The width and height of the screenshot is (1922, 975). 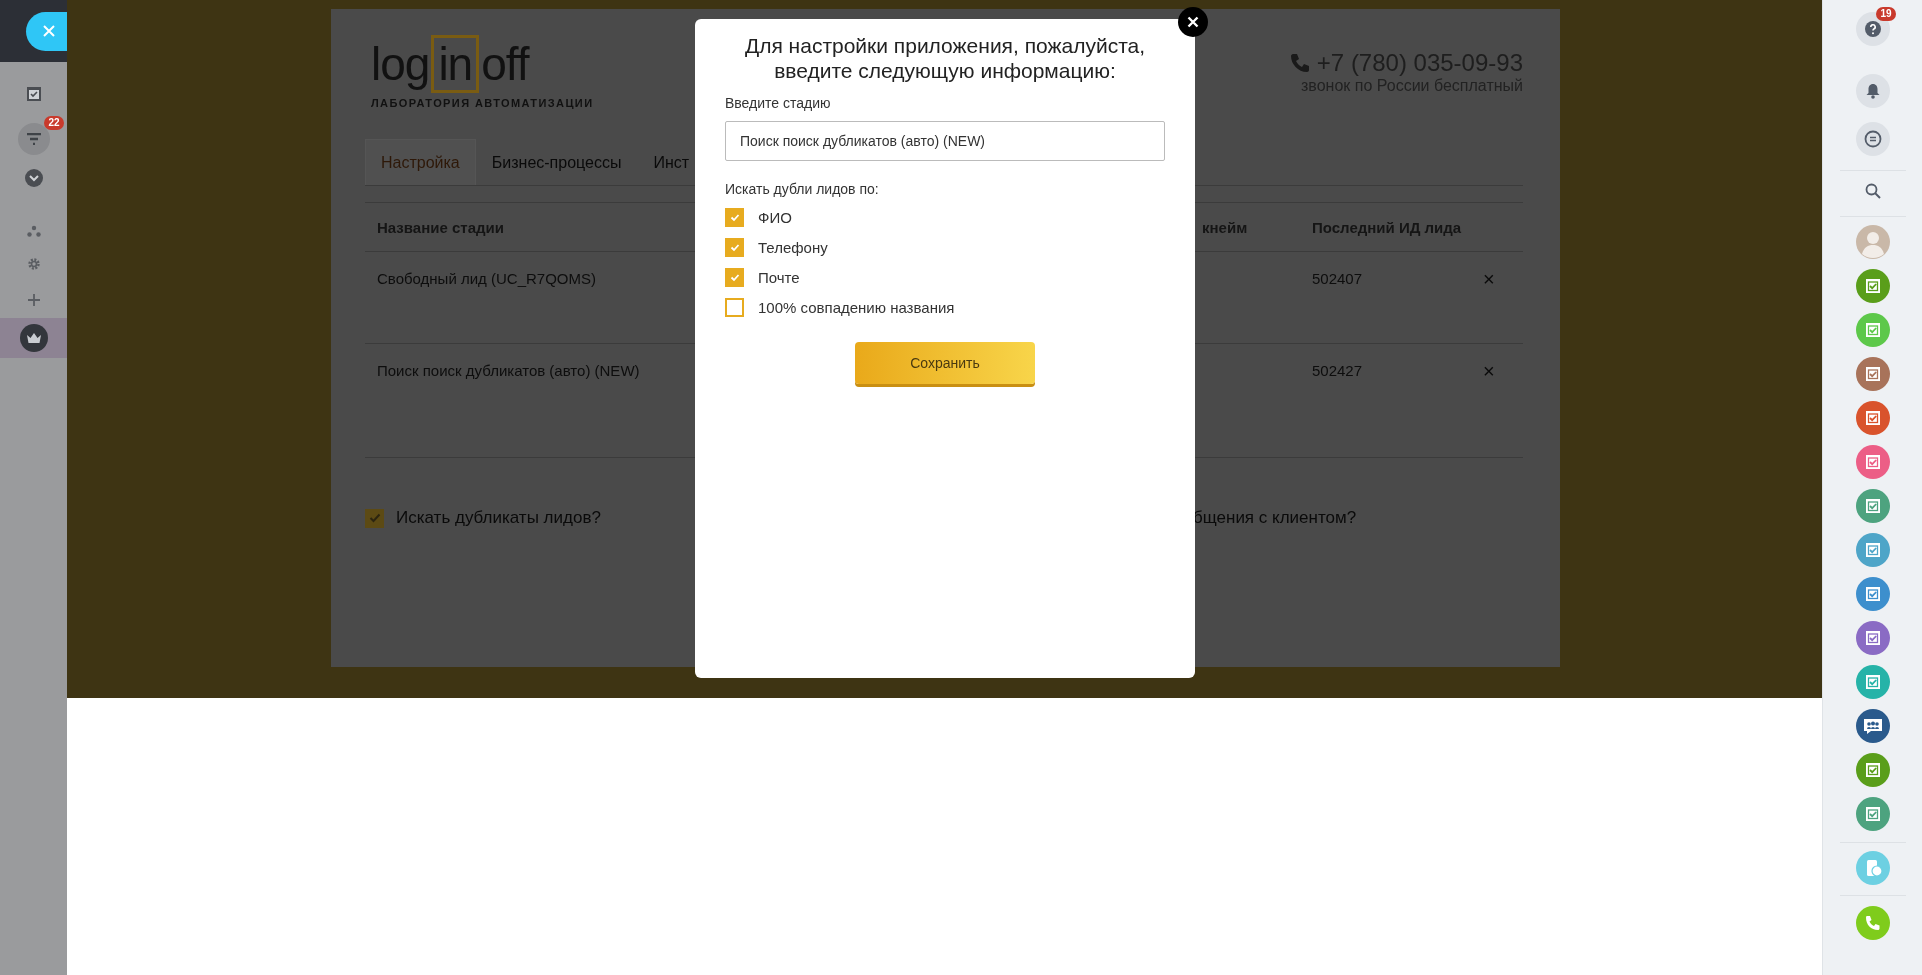 What do you see at coordinates (945, 141) in the screenshot?
I see `stage-input: Поиск поиск дубликатов (авто) (NEW)` at bounding box center [945, 141].